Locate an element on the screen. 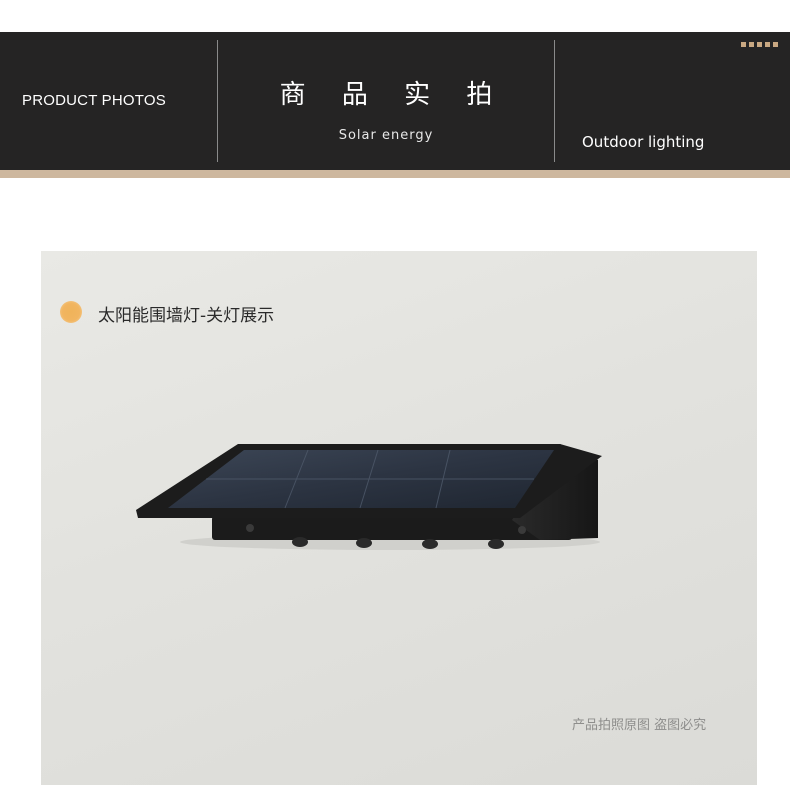 Image resolution: width=790 pixels, height=809 pixels. solar-wall-lamp-image is located at coordinates (369, 497).